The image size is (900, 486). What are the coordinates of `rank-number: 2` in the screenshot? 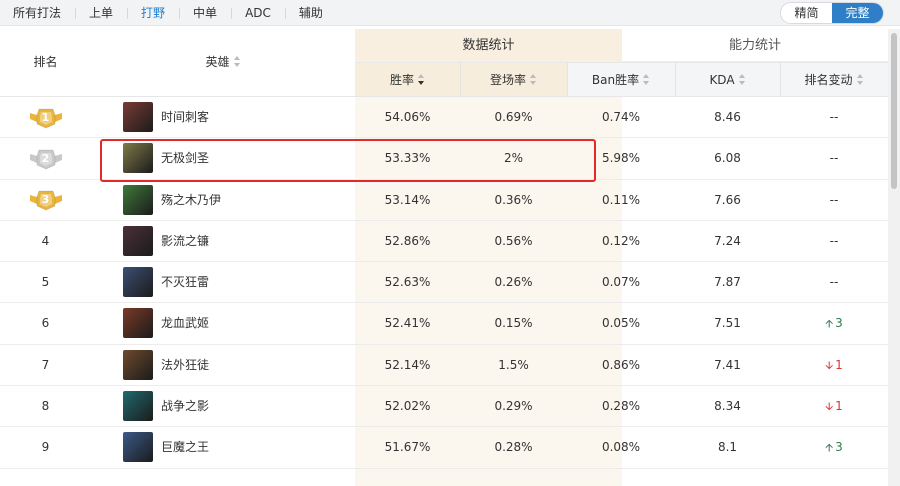 It's located at (45, 158).